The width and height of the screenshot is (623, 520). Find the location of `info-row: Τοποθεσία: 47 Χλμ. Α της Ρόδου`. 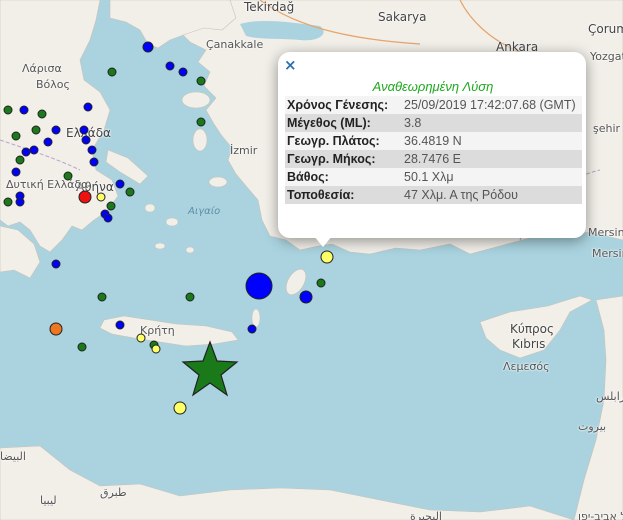

info-row: Τοποθεσία: 47 Χλμ. Α της Ρόδου is located at coordinates (433, 195).